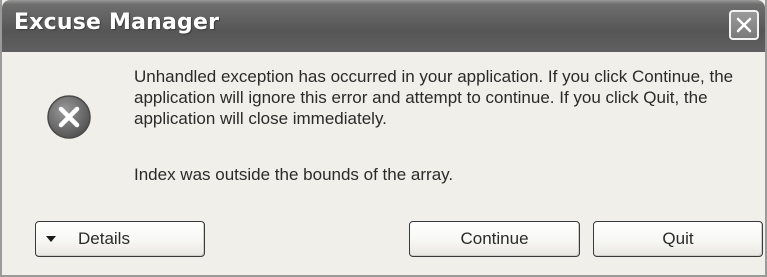 This screenshot has width=767, height=277. I want to click on details-button-label: Details, so click(104, 238).